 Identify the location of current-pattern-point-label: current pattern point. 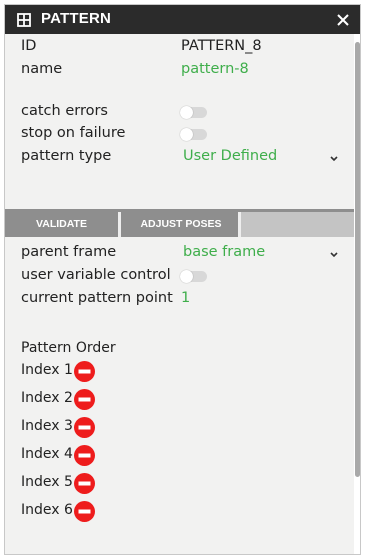
(97, 298).